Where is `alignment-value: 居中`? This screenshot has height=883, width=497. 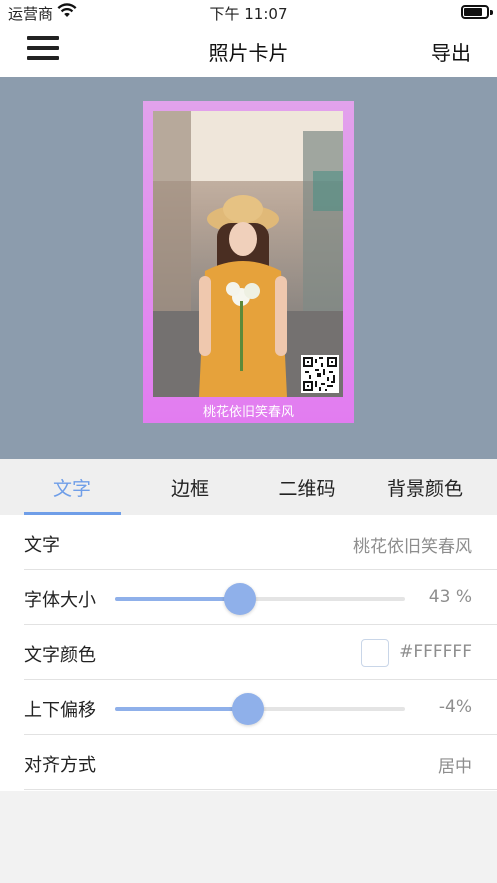
alignment-value: 居中 is located at coordinates (455, 764).